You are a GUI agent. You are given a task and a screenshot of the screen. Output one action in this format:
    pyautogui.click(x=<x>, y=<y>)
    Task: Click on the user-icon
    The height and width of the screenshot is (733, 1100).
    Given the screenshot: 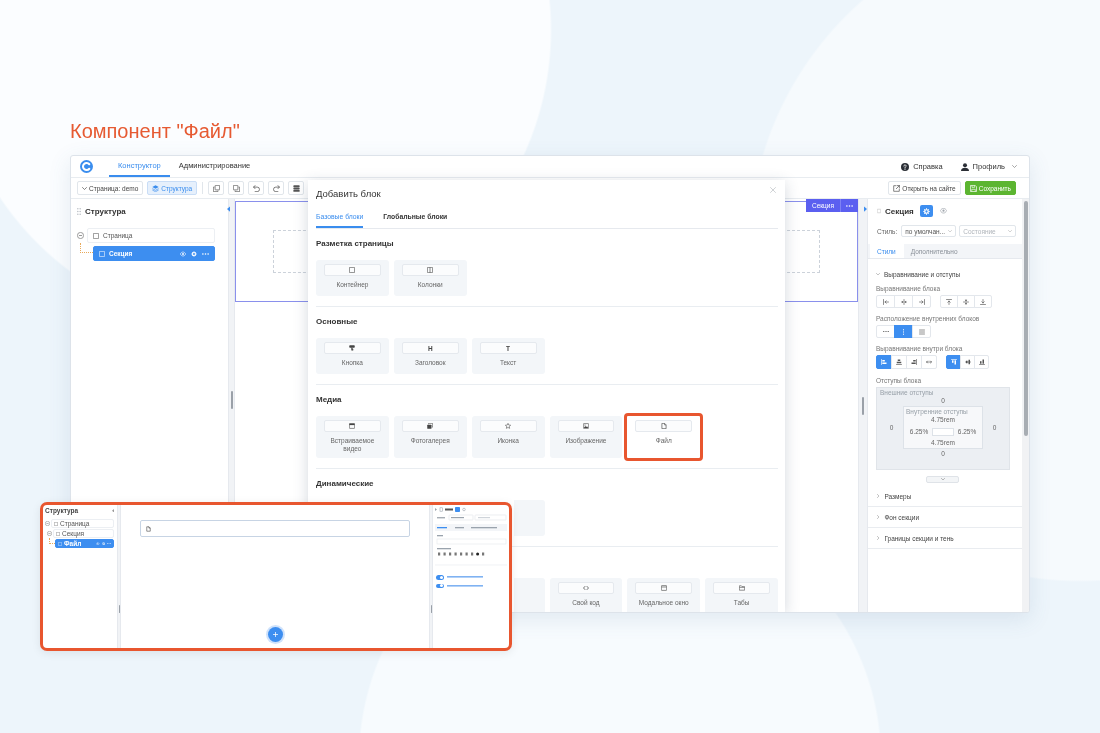 What is the action you would take?
    pyautogui.click(x=964, y=166)
    